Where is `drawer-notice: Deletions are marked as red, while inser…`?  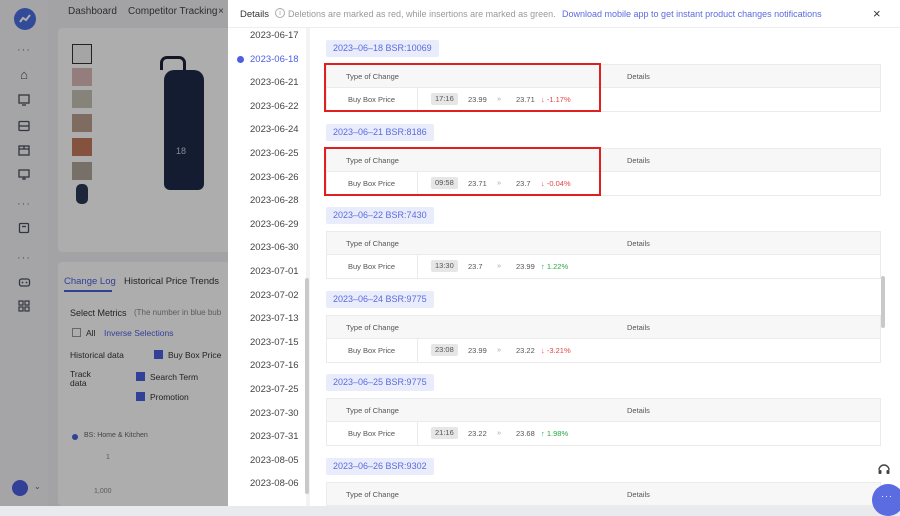 drawer-notice: Deletions are marked as red, while inser… is located at coordinates (422, 14).